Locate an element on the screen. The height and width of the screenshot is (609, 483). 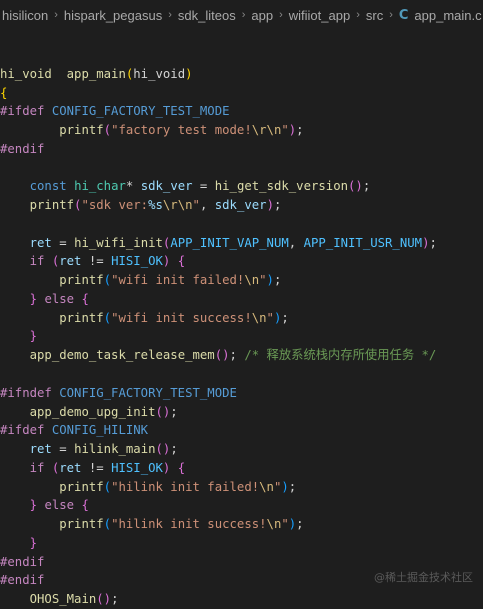
code-token: "sdk ver: is located at coordinates (115, 205).